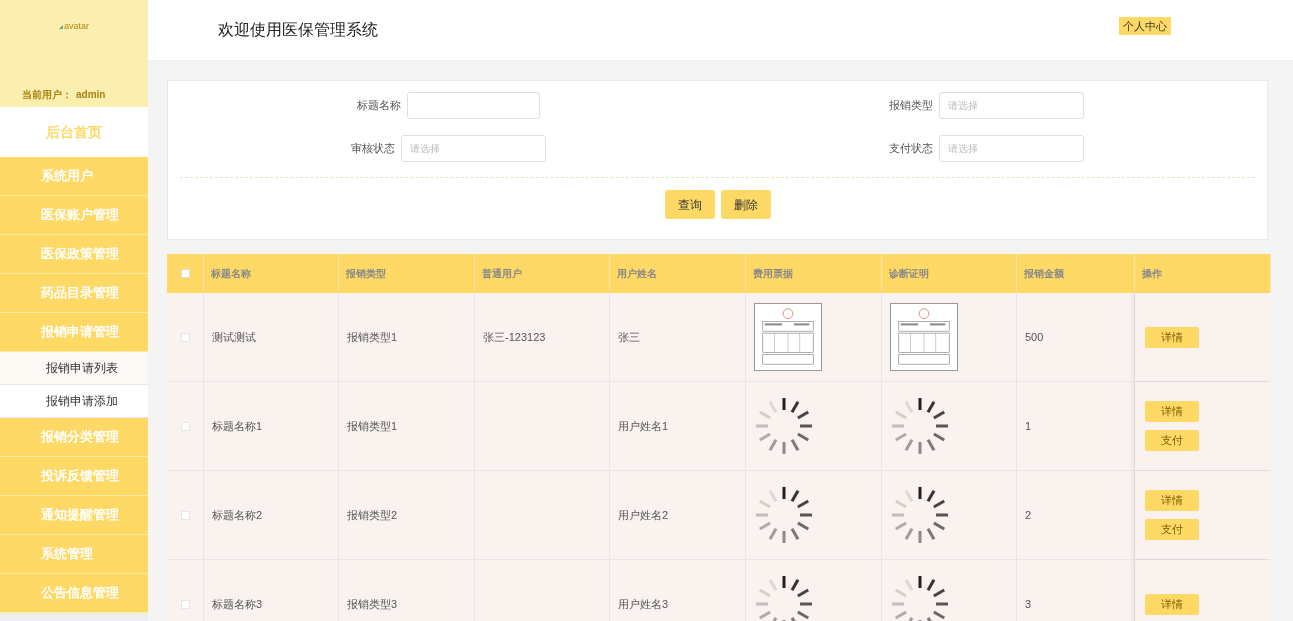  What do you see at coordinates (298, 30) in the screenshot?
I see `page-title: 欢迎使用医保管理系统` at bounding box center [298, 30].